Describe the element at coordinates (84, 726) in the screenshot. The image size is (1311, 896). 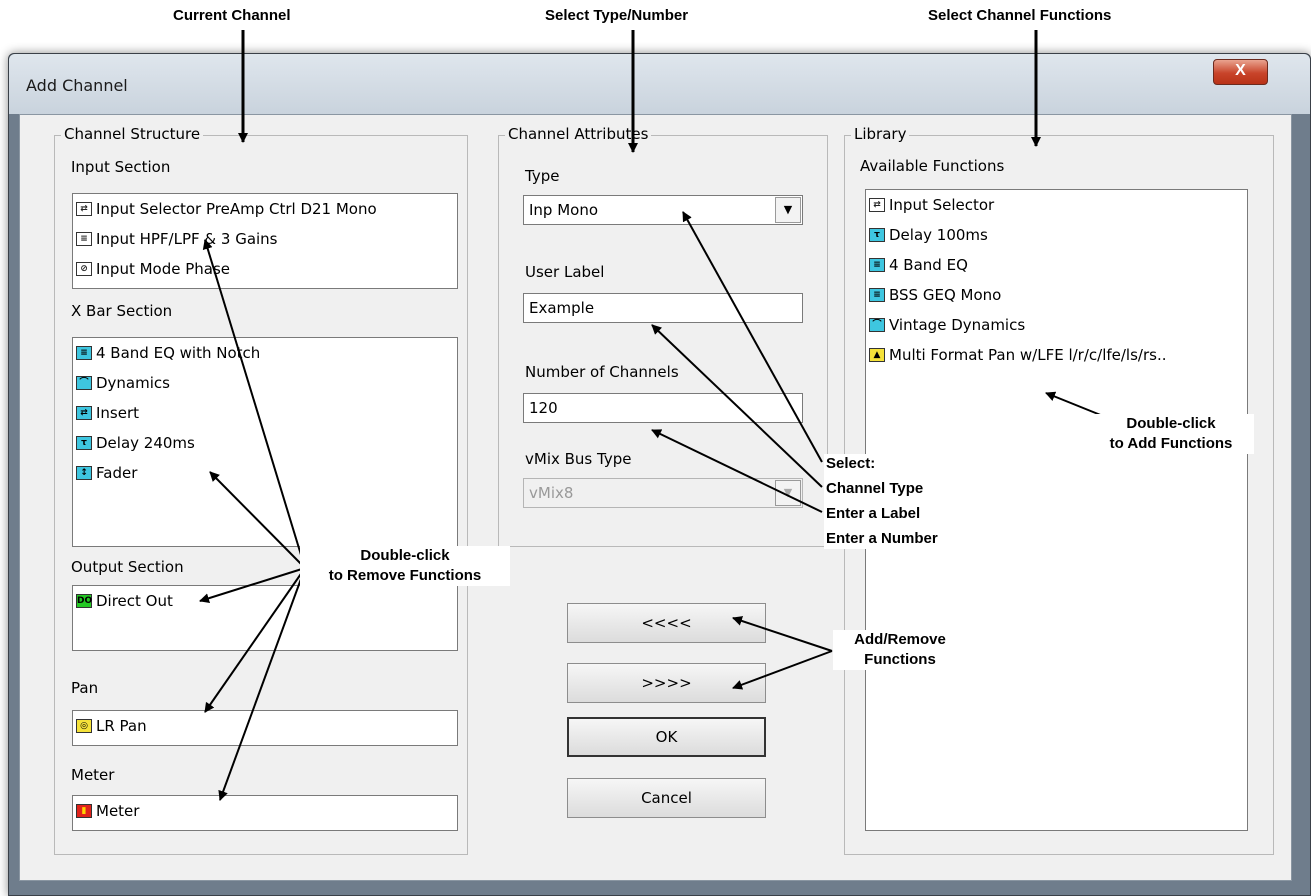
I see `lr-pan-icon: ◎` at that location.